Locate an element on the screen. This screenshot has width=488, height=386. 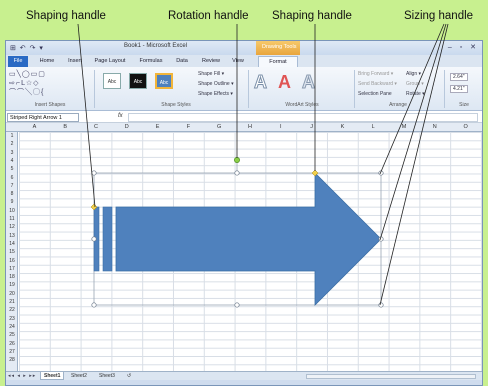
leader-shaping-left is located at coordinates (86, 115).